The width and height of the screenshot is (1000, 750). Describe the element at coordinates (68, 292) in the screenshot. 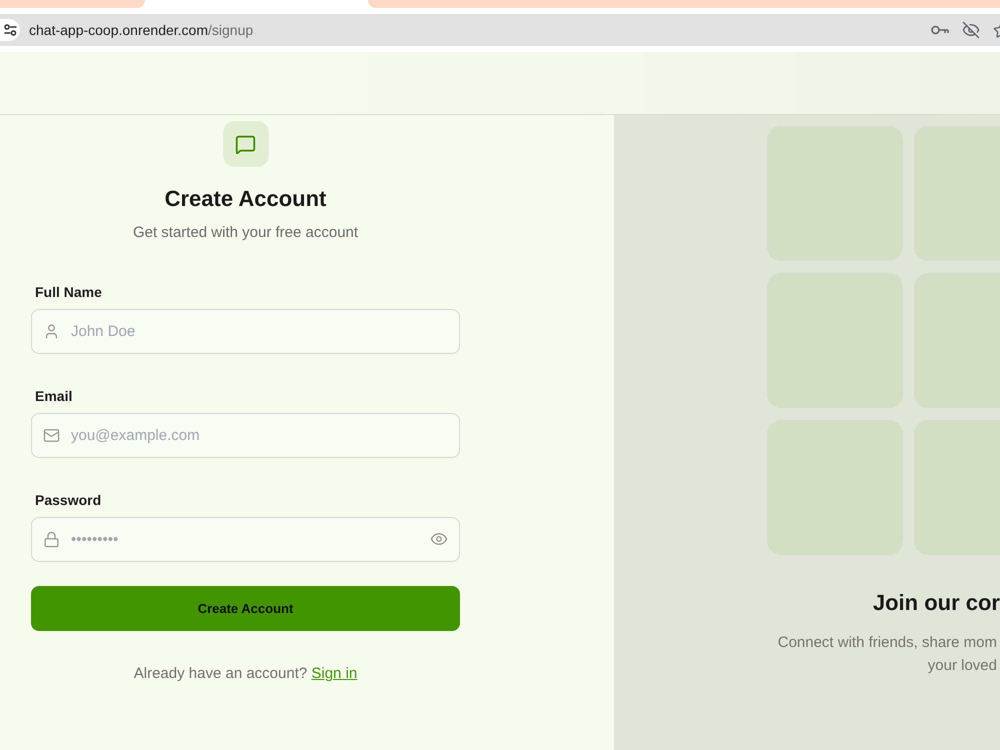

I see `field-label: Full Name` at that location.